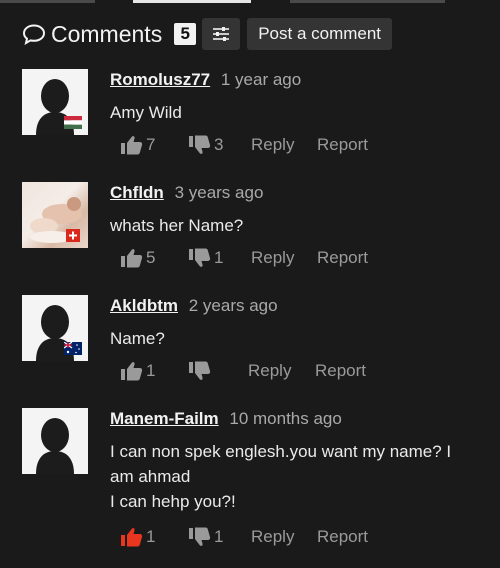  What do you see at coordinates (185, 34) in the screenshot?
I see `comment-count-badge: 5` at bounding box center [185, 34].